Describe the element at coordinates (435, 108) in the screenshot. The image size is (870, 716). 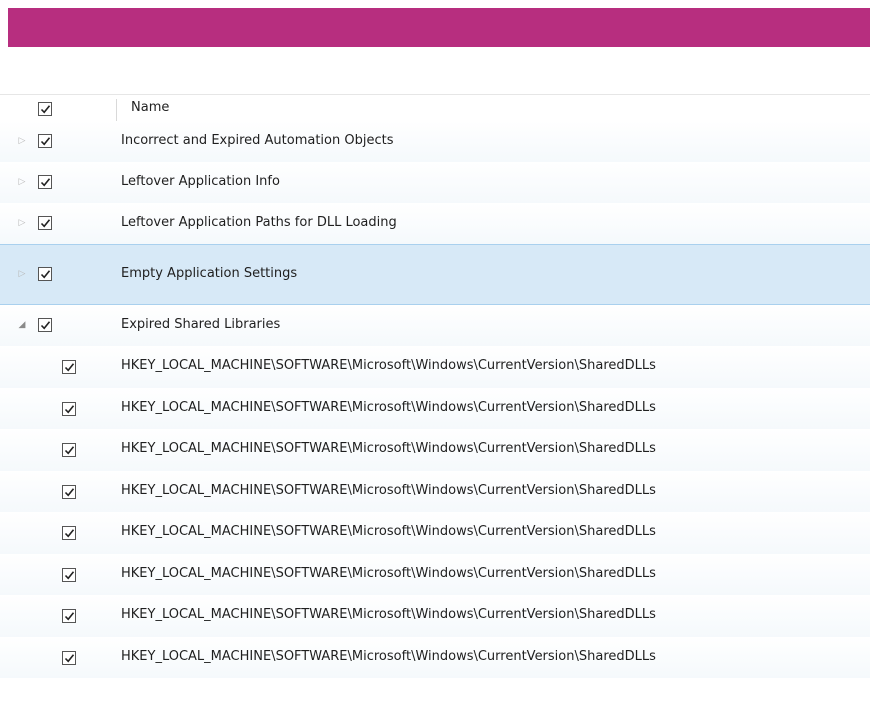
I see `column-header-row: Name` at that location.